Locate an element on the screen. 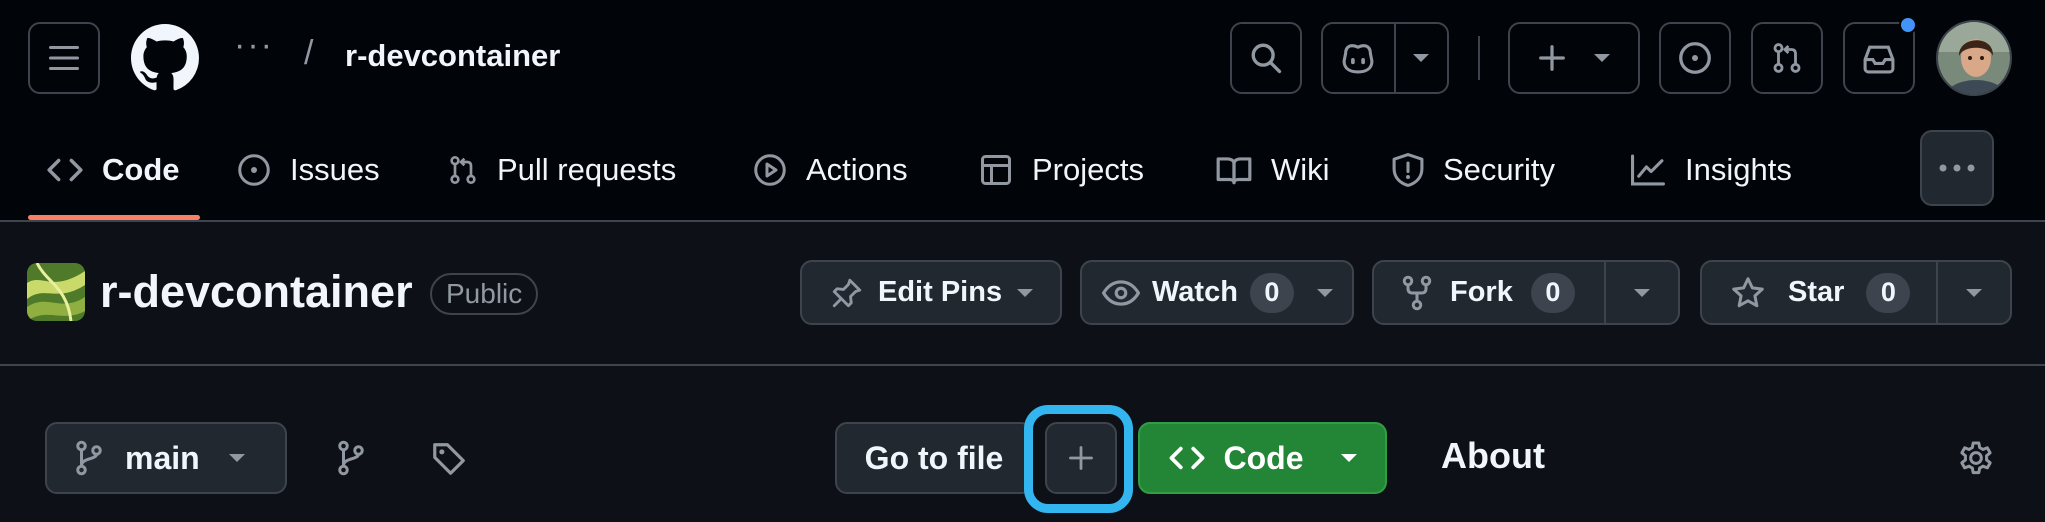 This screenshot has width=2045, height=522. search-icon is located at coordinates (1266, 58).